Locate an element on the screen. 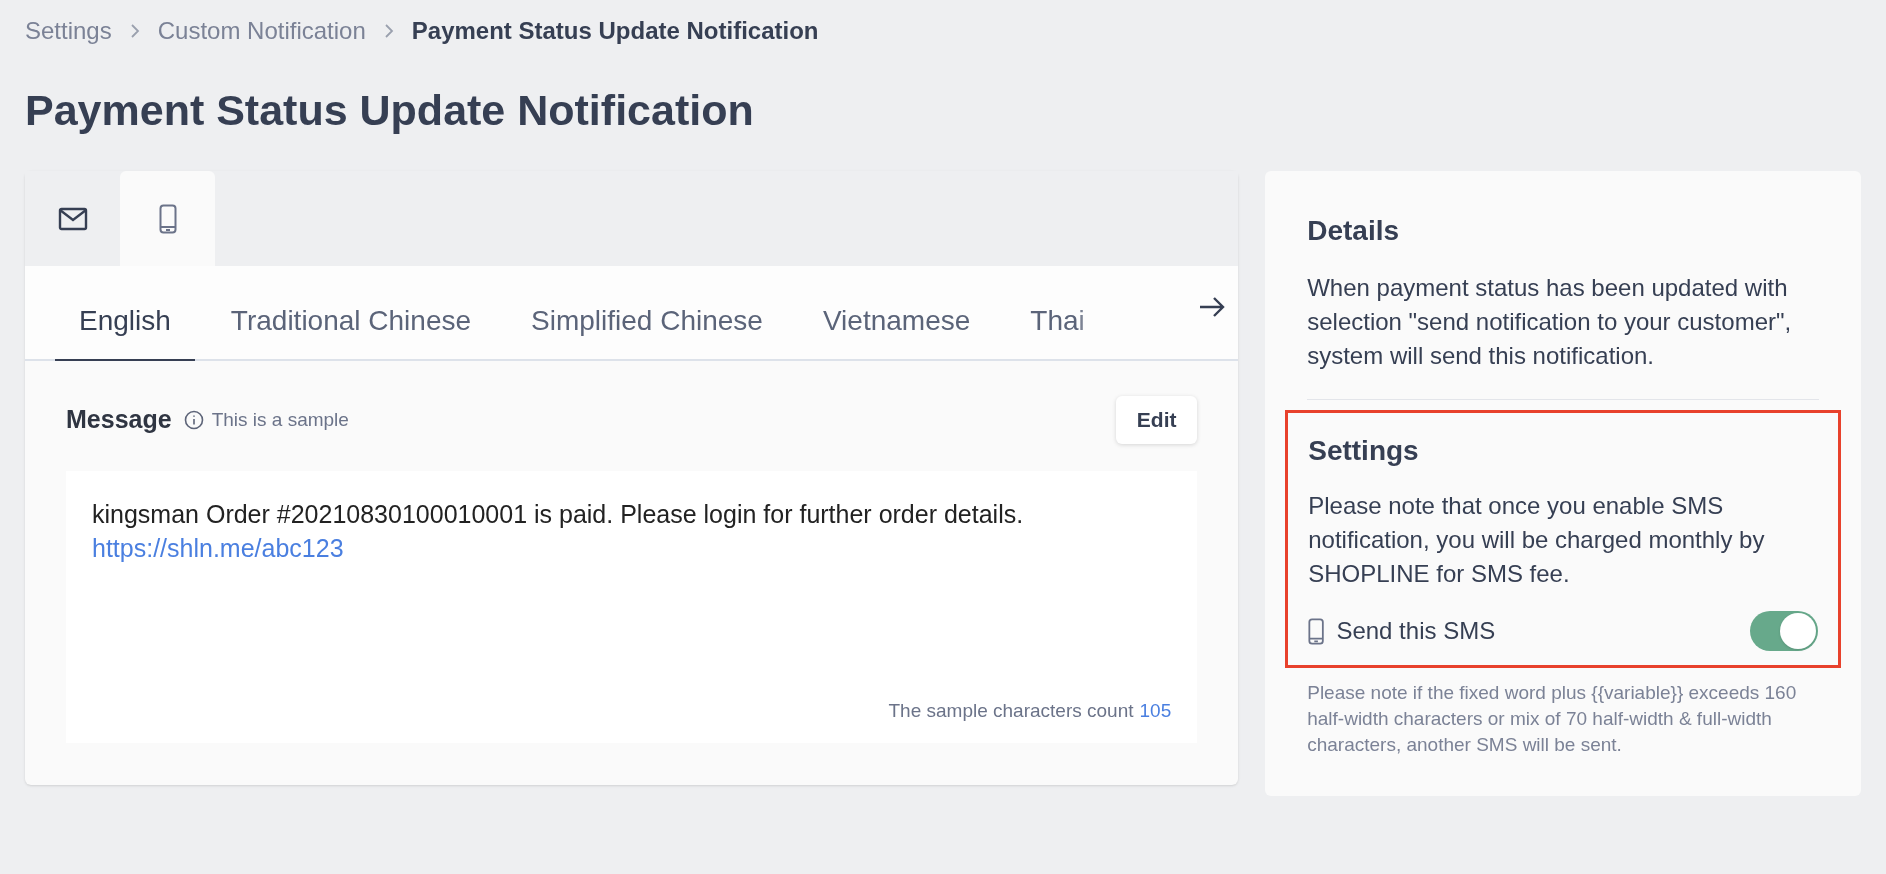  language-tab: Vietnamese is located at coordinates (896, 322).